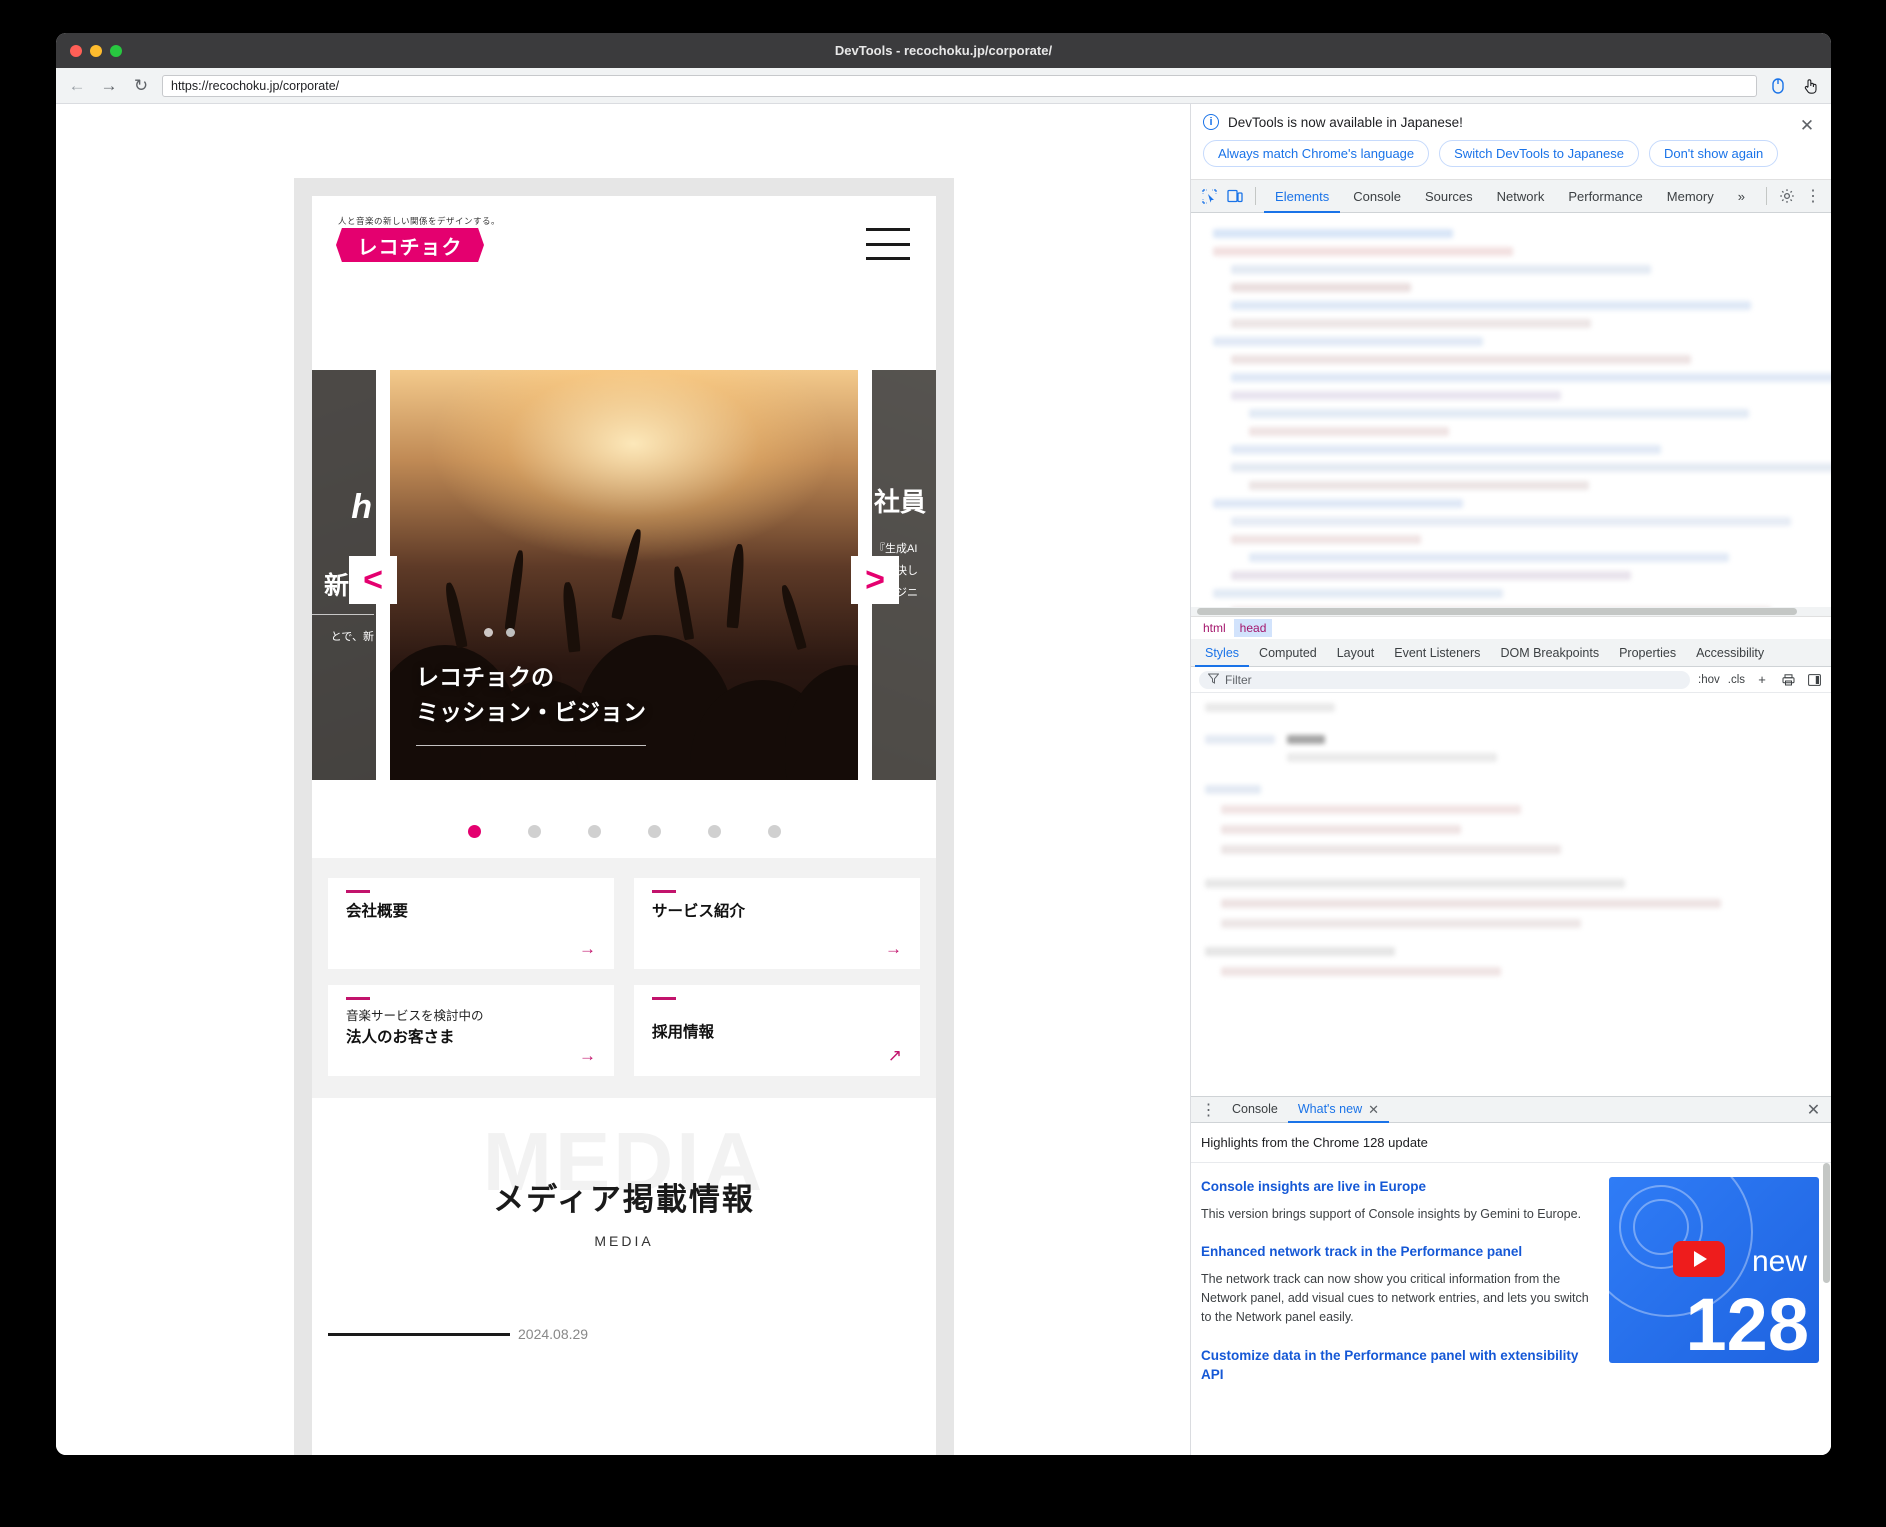 This screenshot has height=1527, width=1886. What do you see at coordinates (699, 911) in the screenshot?
I see `card-title: サービス紹介` at bounding box center [699, 911].